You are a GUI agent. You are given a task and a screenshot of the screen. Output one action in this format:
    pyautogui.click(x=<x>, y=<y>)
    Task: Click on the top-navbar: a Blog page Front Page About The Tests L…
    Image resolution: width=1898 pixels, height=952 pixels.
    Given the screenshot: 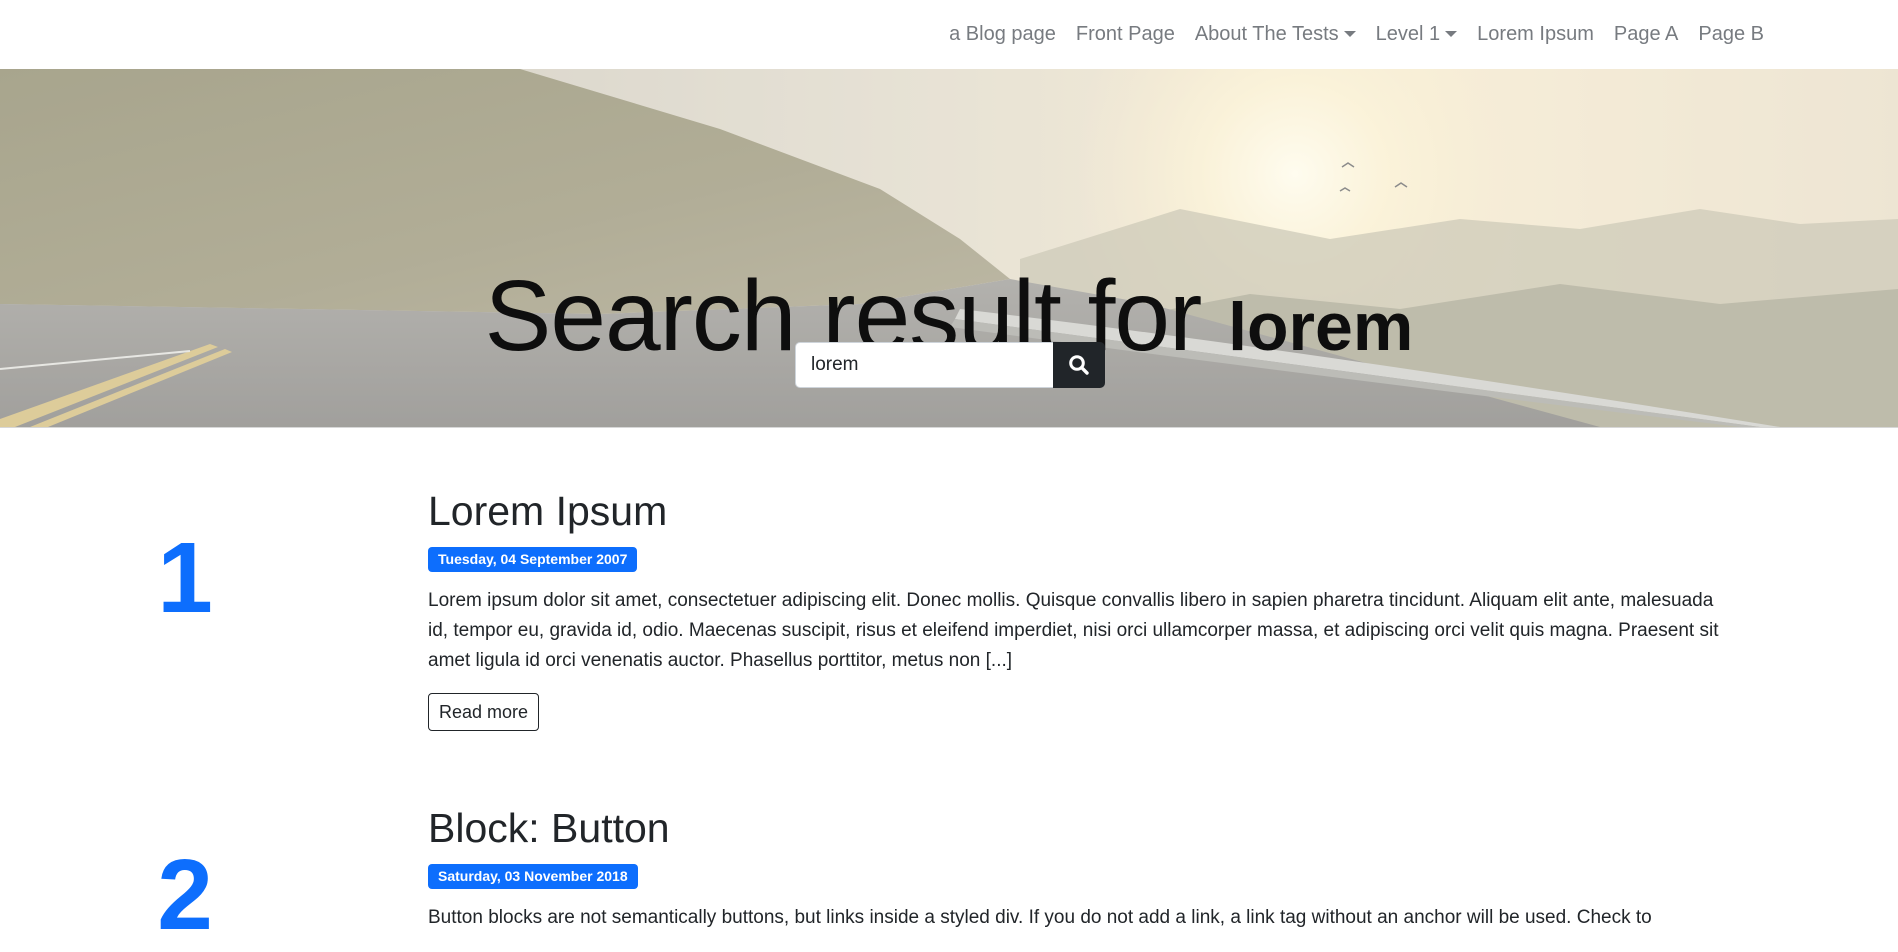 What is the action you would take?
    pyautogui.click(x=949, y=34)
    